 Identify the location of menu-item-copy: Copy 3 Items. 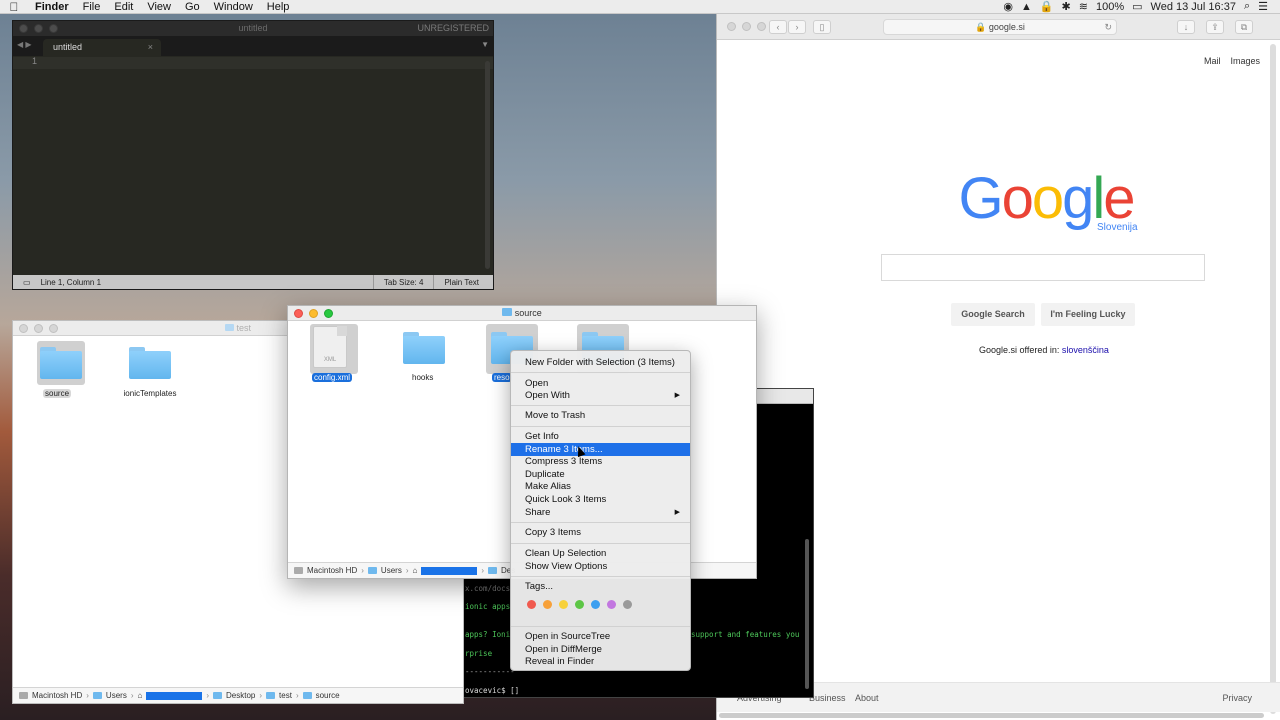
(600, 532).